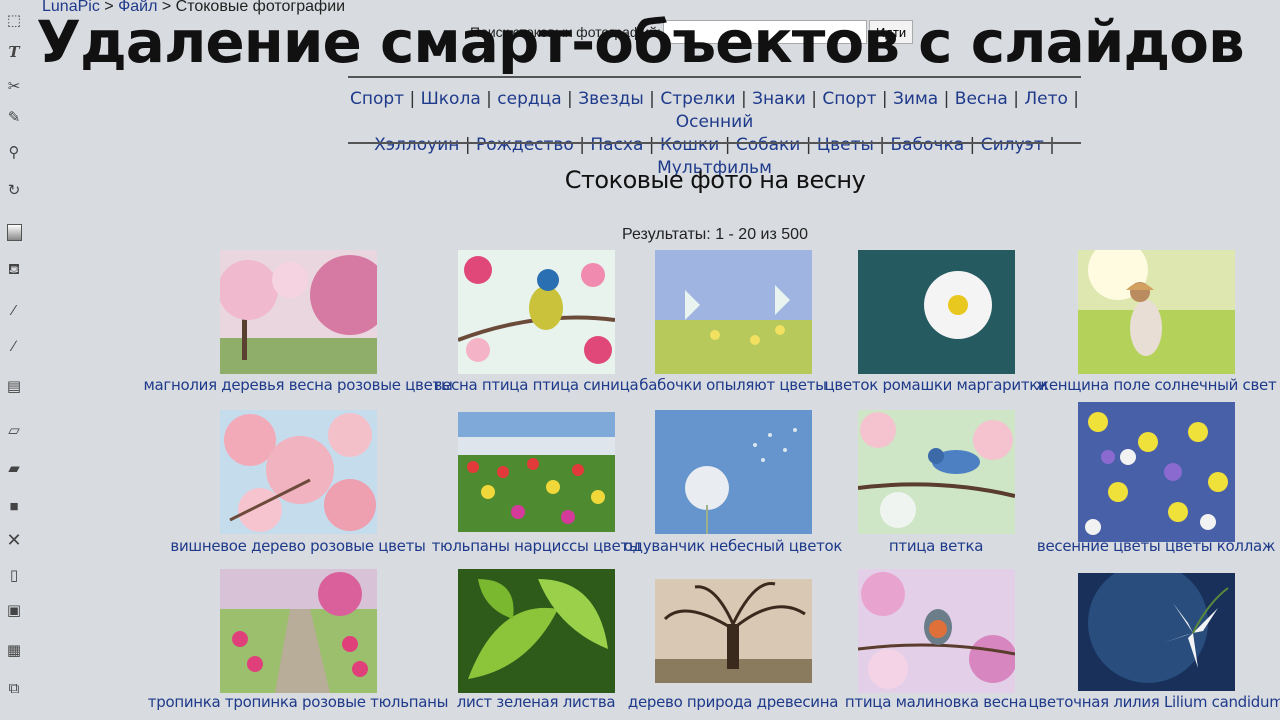  What do you see at coordinates (536, 546) in the screenshot?
I see `photo-caption-link: тюльпаны нарциссы цветы` at bounding box center [536, 546].